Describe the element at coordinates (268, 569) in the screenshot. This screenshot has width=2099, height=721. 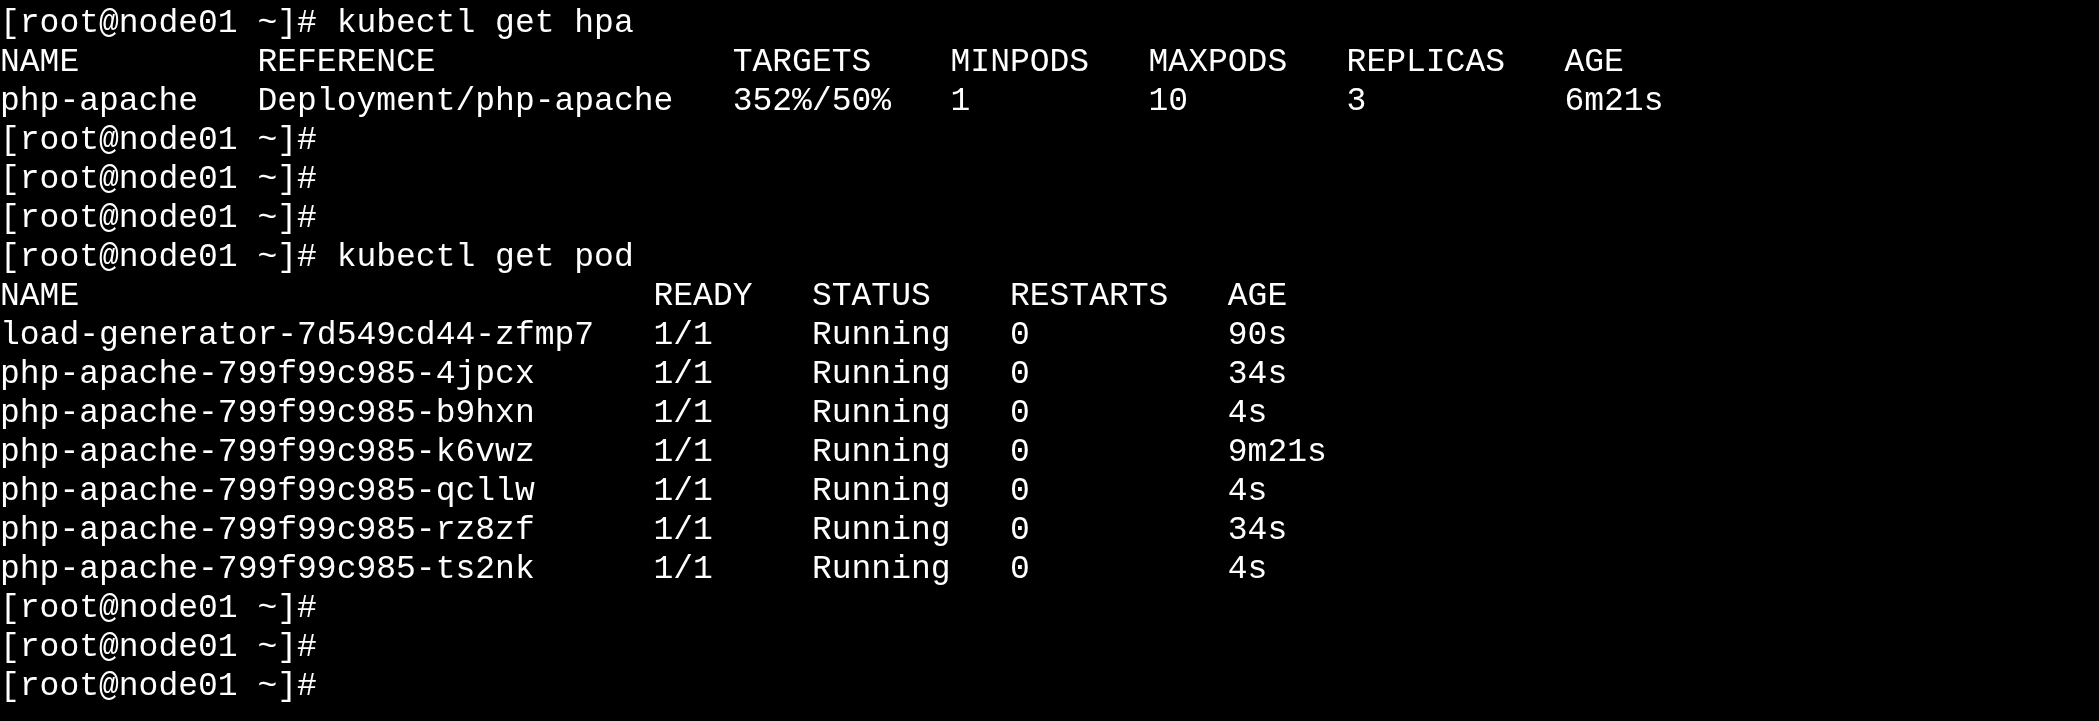
I see `table-cell-text: php-apache-799f99c985-ts2nk` at that location.